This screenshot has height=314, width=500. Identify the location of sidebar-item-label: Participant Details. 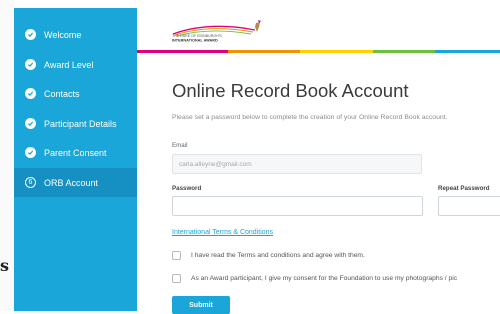
(80, 123).